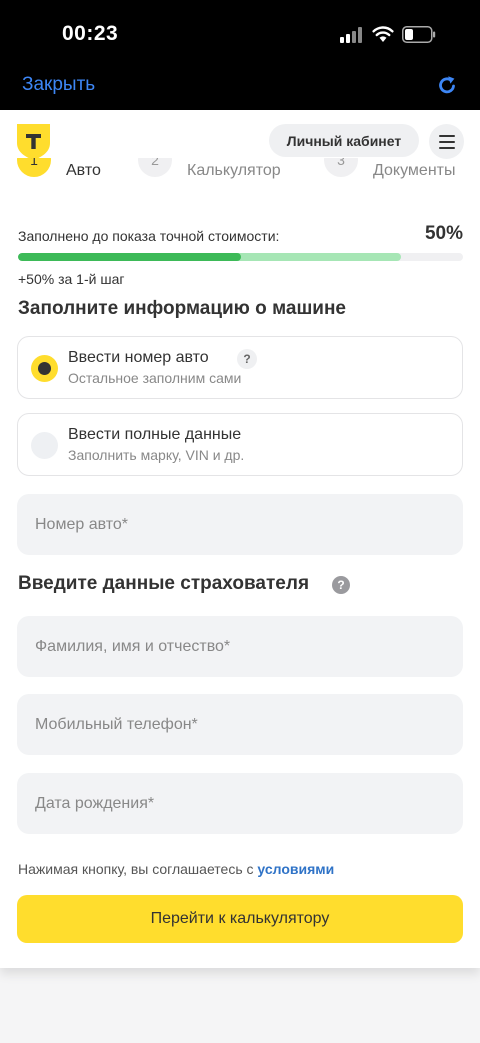  What do you see at coordinates (240, 35) in the screenshot?
I see `status-bar: 00:23` at bounding box center [240, 35].